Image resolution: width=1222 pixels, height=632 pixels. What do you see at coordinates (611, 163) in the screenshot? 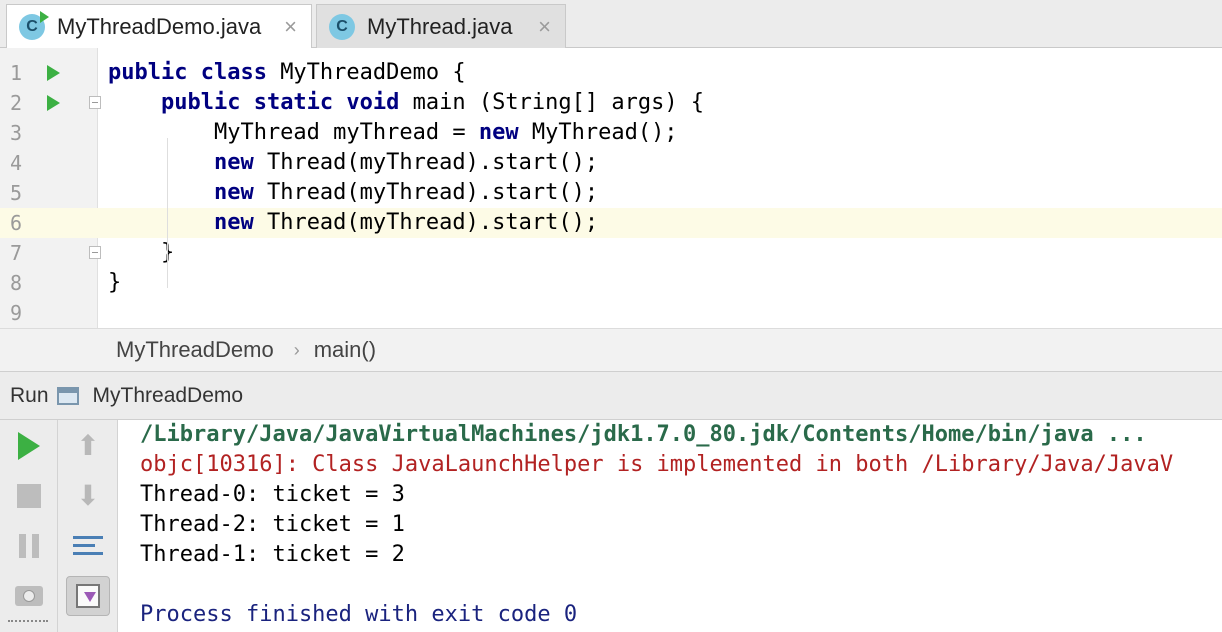
I see `code-line: 4 new Thread(myThread).start();` at bounding box center [611, 163].